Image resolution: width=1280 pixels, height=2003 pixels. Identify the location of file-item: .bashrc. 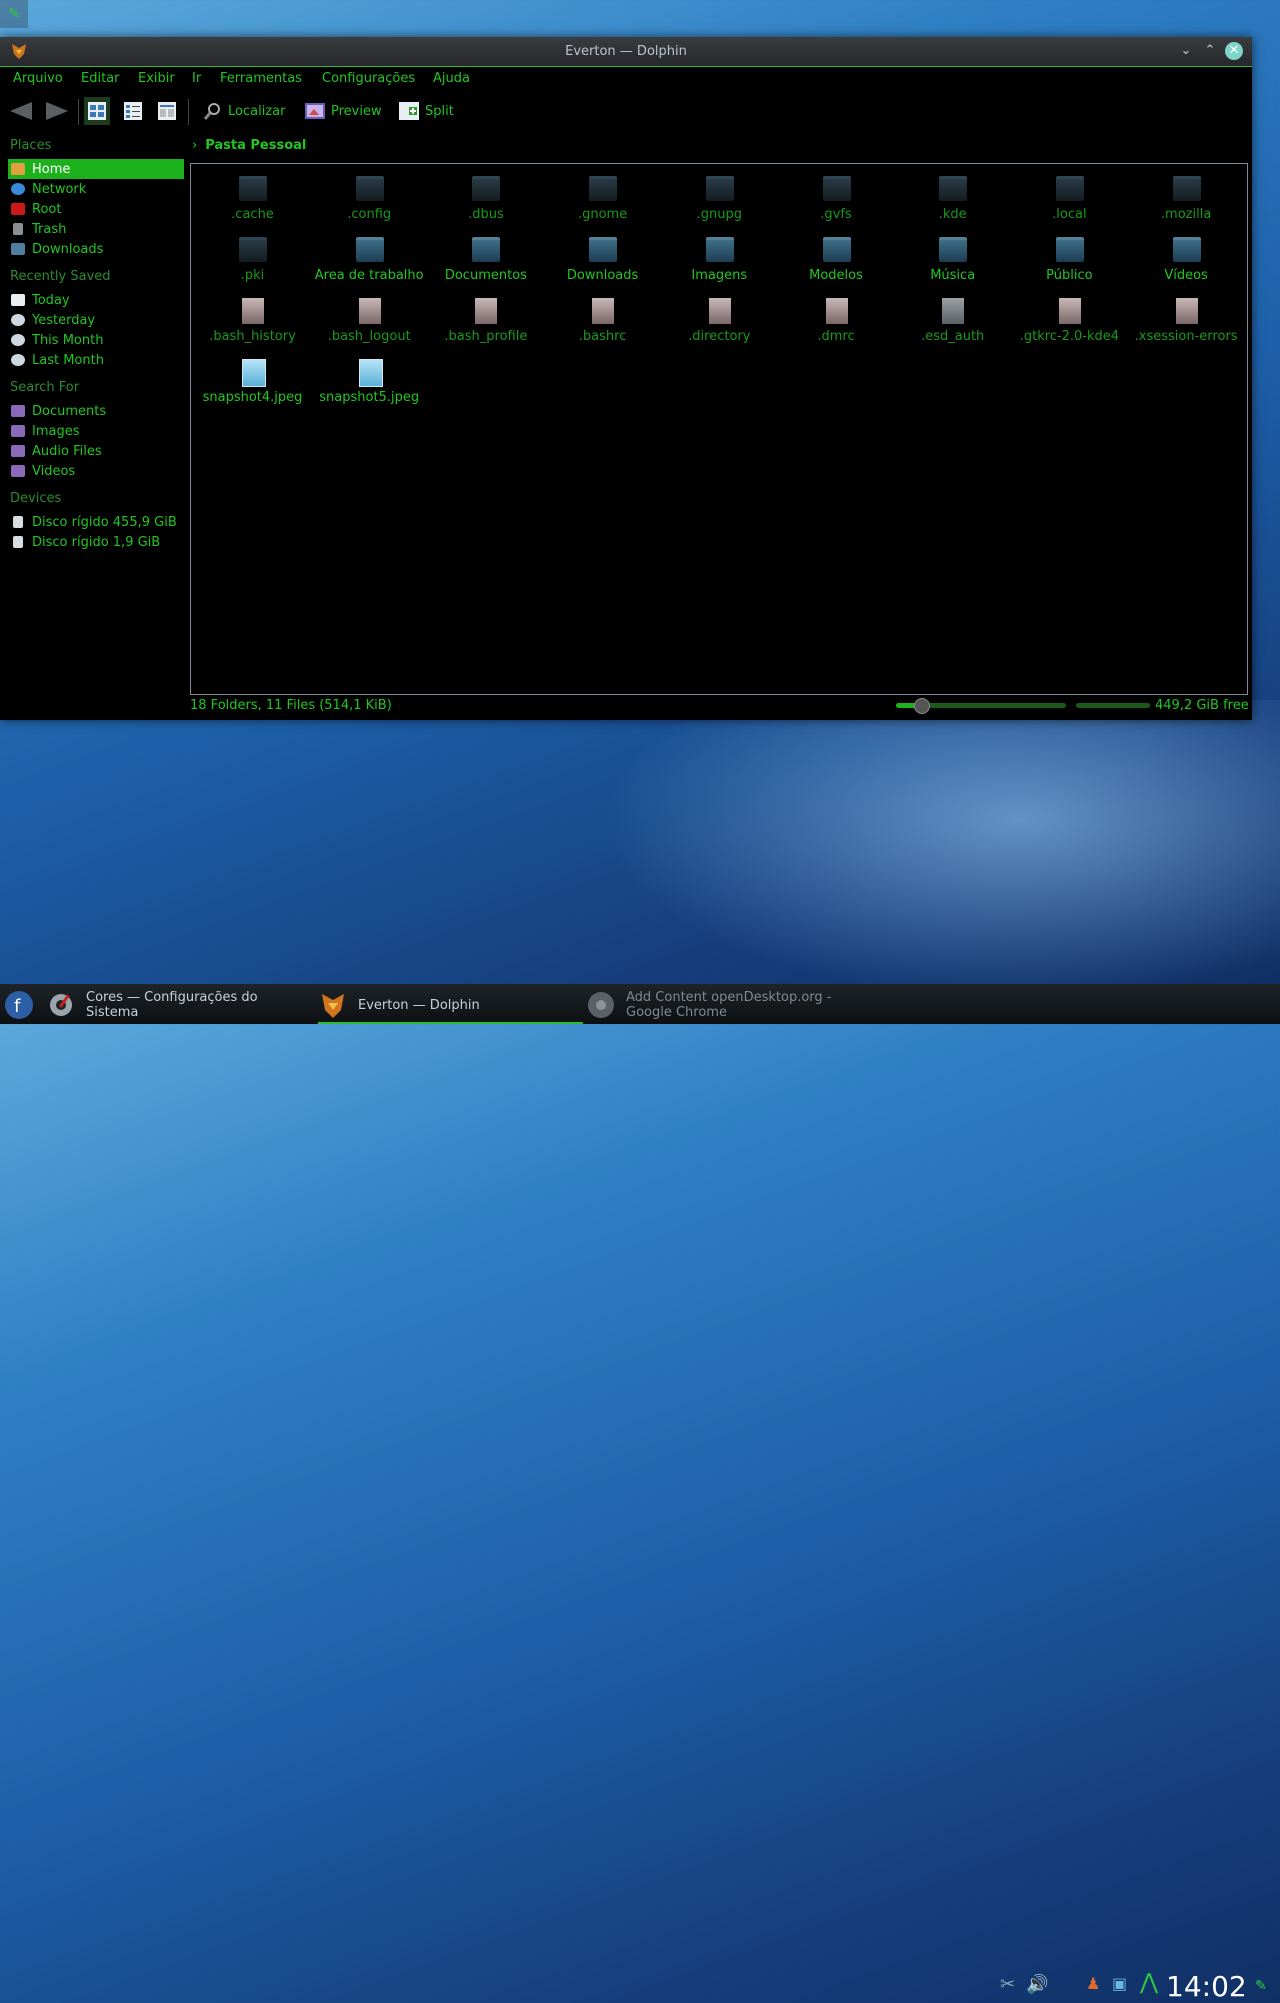
(602, 315).